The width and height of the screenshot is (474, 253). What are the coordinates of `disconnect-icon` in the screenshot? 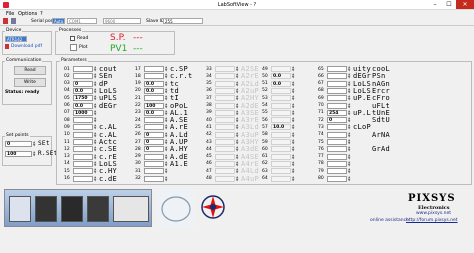 It's located at (13, 21).